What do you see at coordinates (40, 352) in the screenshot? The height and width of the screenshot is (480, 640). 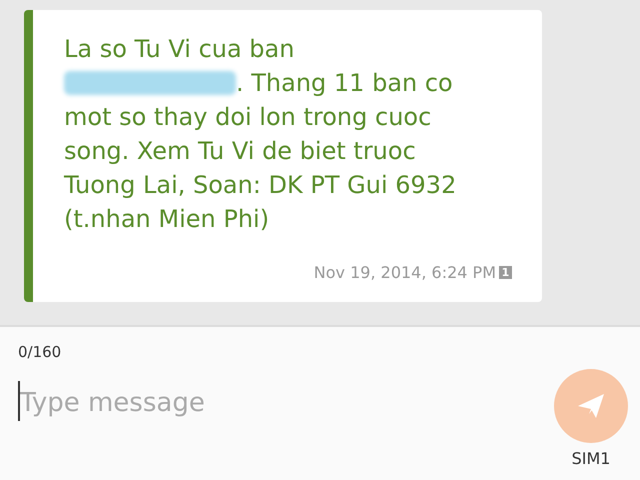 I see `character-counter: 0/160` at bounding box center [40, 352].